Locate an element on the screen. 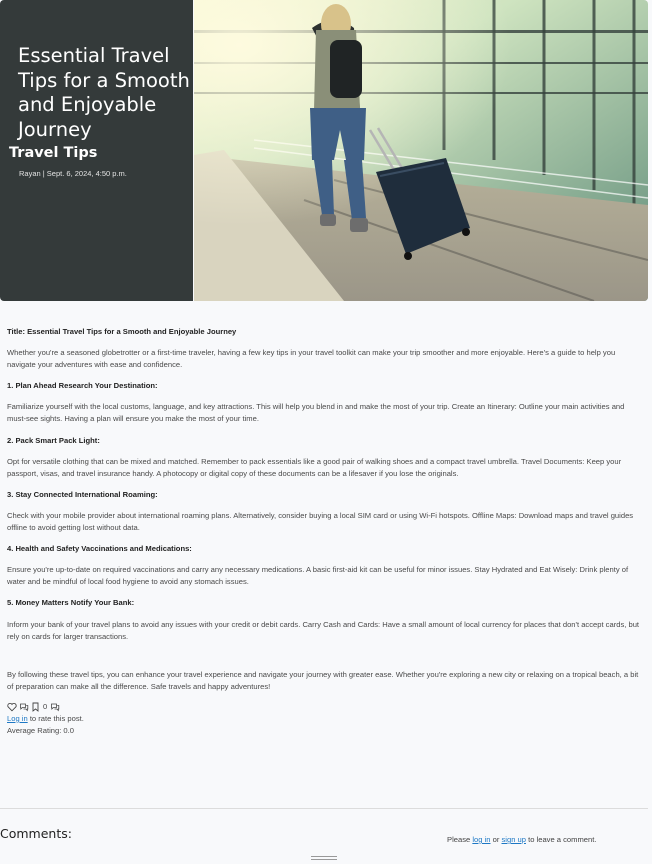 Image resolution: width=652 pixels, height=864 pixels. rate-prompt-text: to rate this post. is located at coordinates (55, 718).